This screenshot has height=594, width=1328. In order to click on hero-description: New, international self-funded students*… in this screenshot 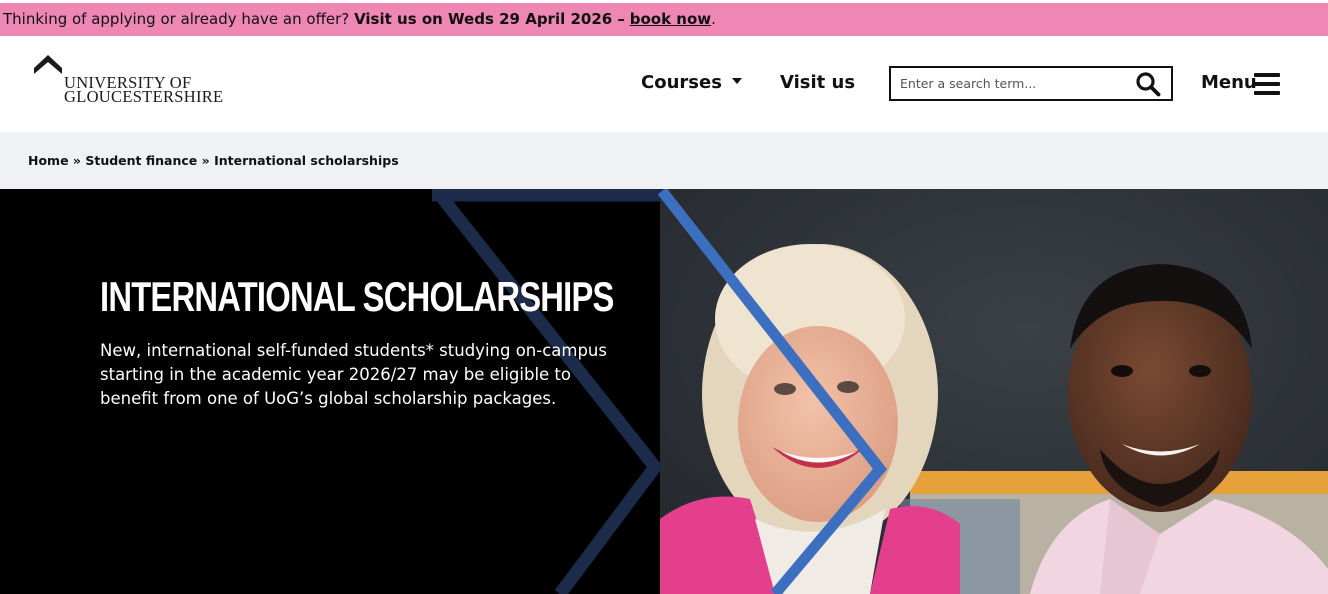, I will do `click(353, 374)`.